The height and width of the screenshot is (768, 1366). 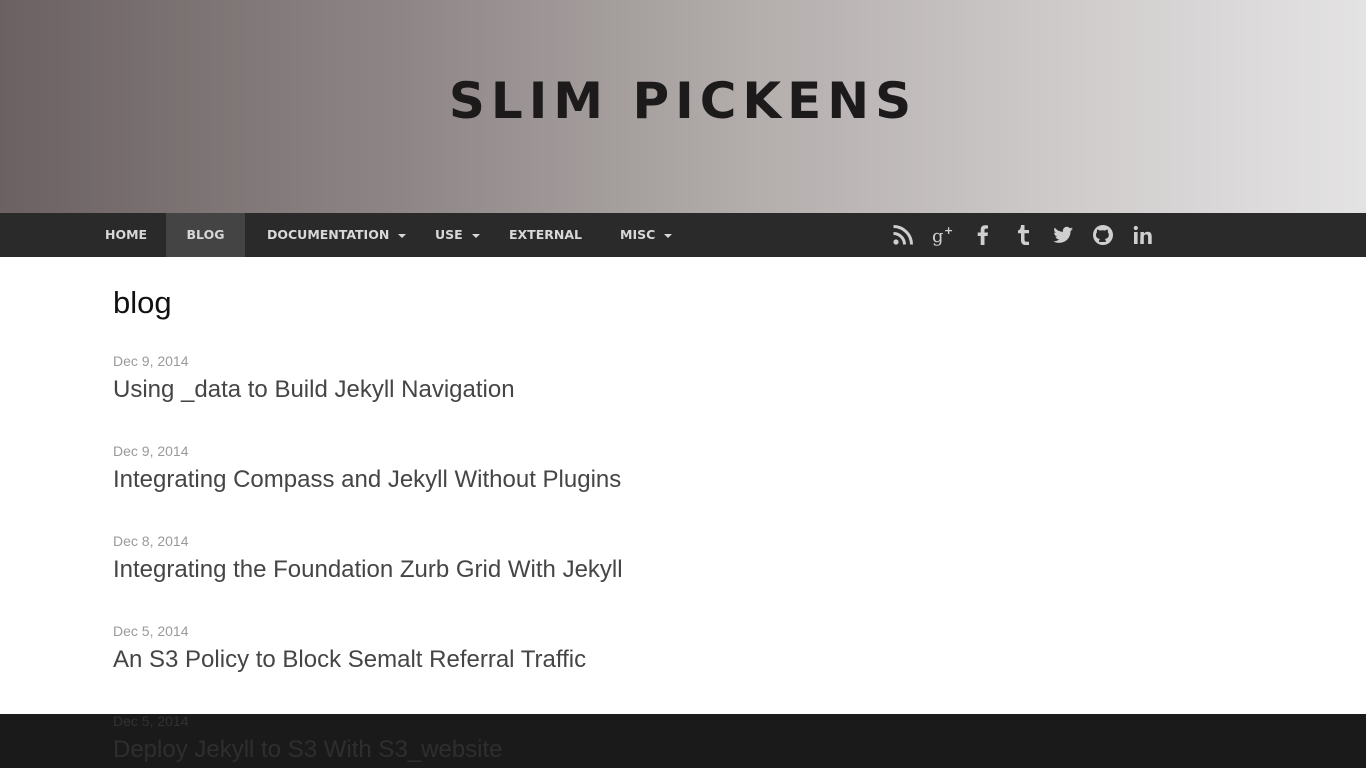 I want to click on nav-misc: MISC, so click(x=646, y=235).